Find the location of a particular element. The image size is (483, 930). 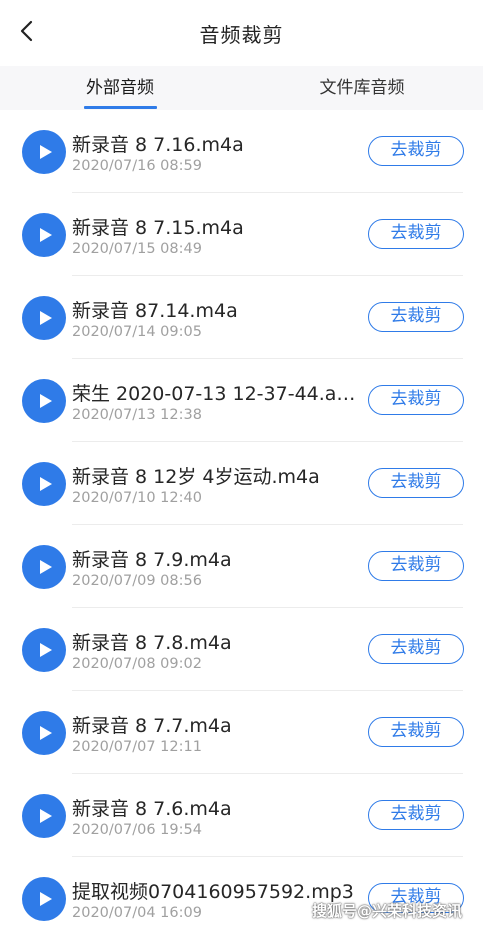

page-title: 音频裁剪 is located at coordinates (241, 35).